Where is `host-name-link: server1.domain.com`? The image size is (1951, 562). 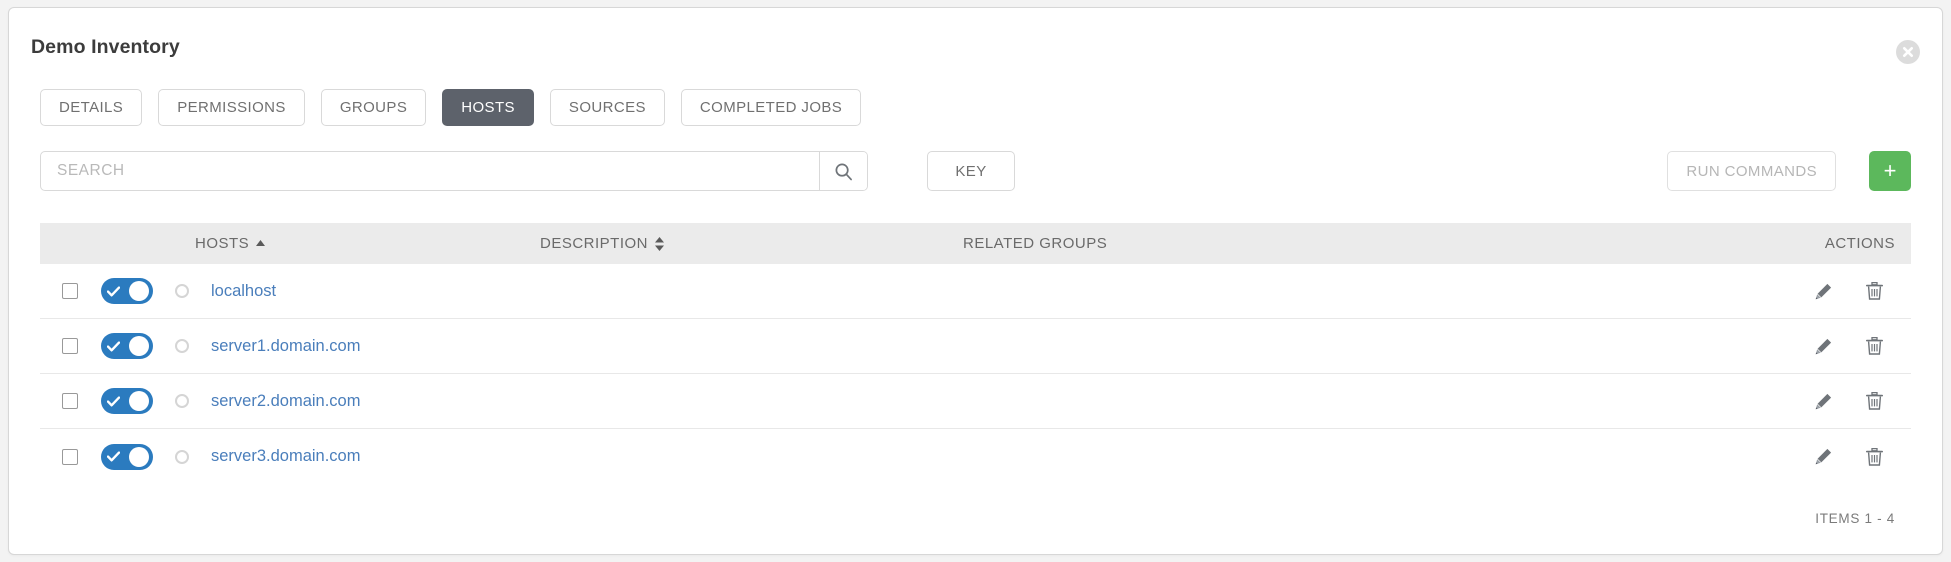
host-name-link: server1.domain.com is located at coordinates (285, 346).